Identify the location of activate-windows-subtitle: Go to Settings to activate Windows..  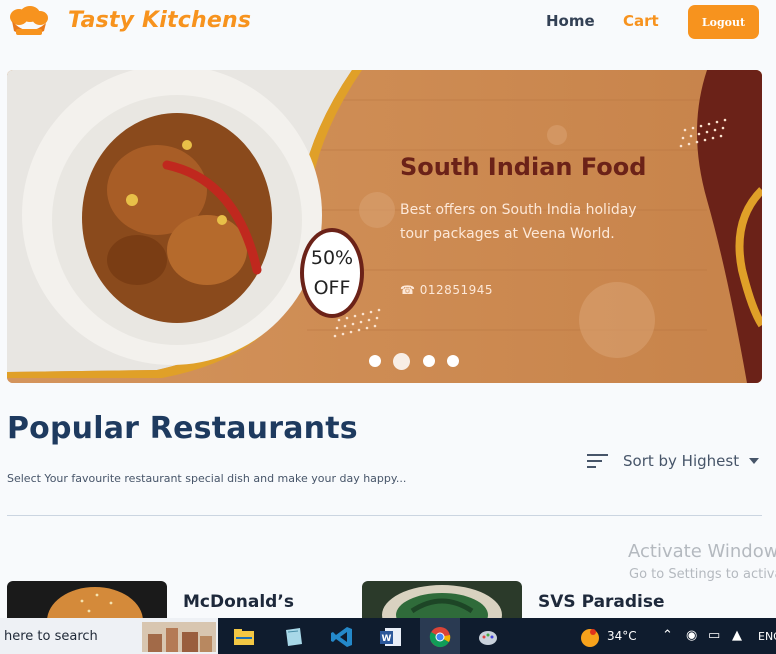
(702, 574).